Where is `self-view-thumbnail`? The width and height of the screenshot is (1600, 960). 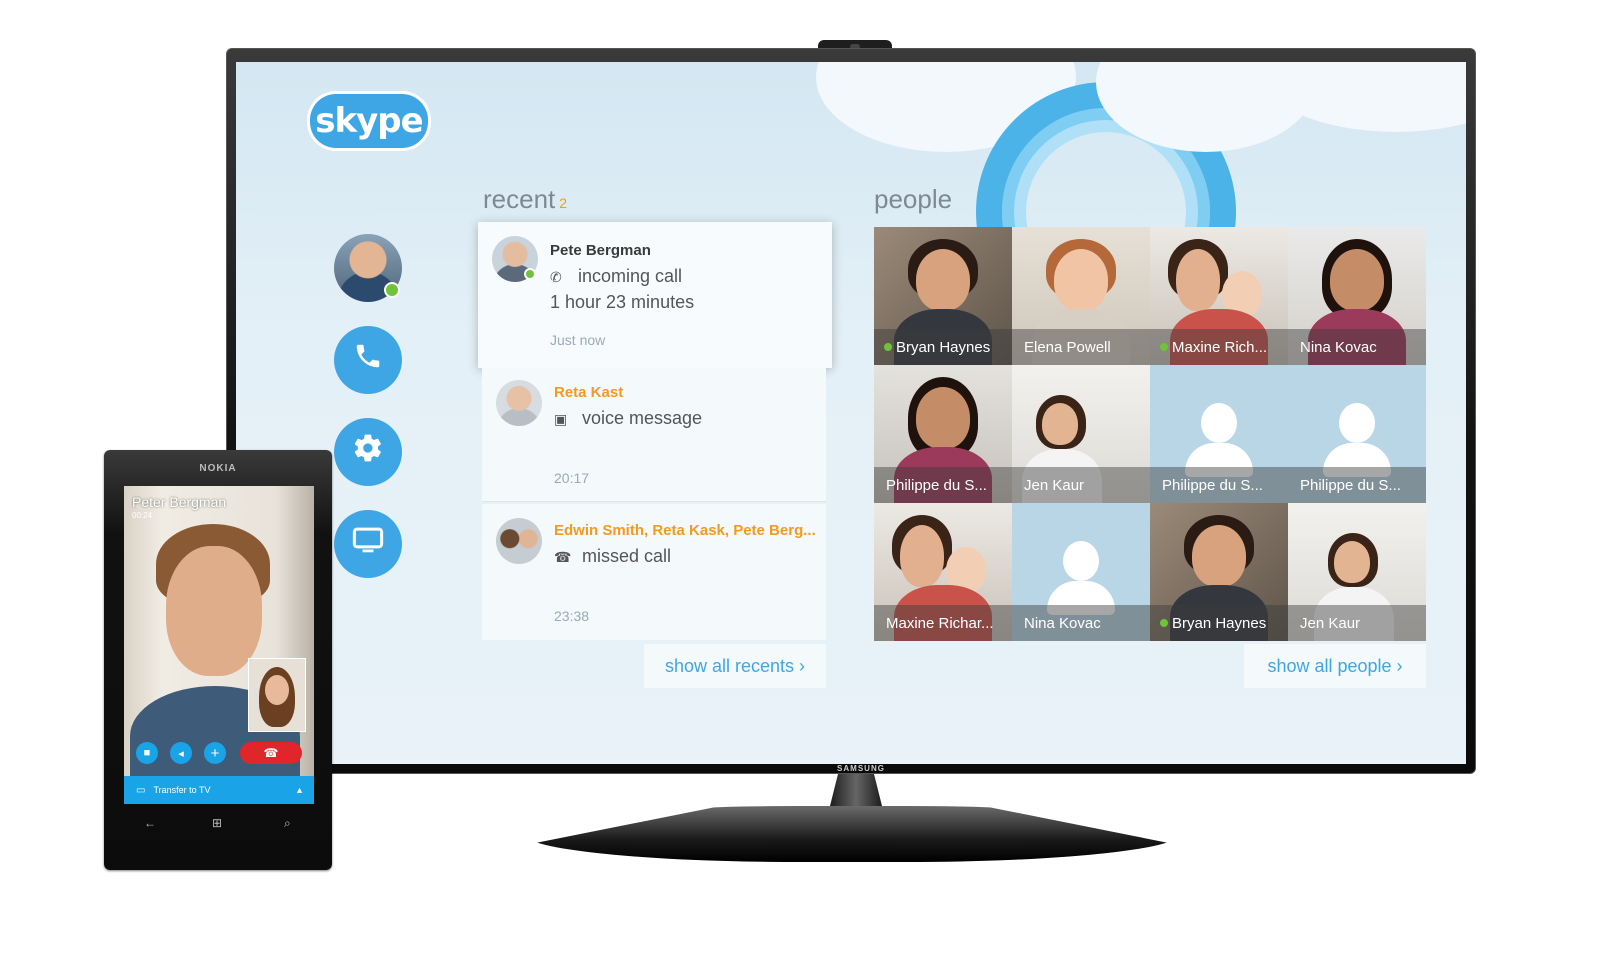
self-view-thumbnail is located at coordinates (277, 695).